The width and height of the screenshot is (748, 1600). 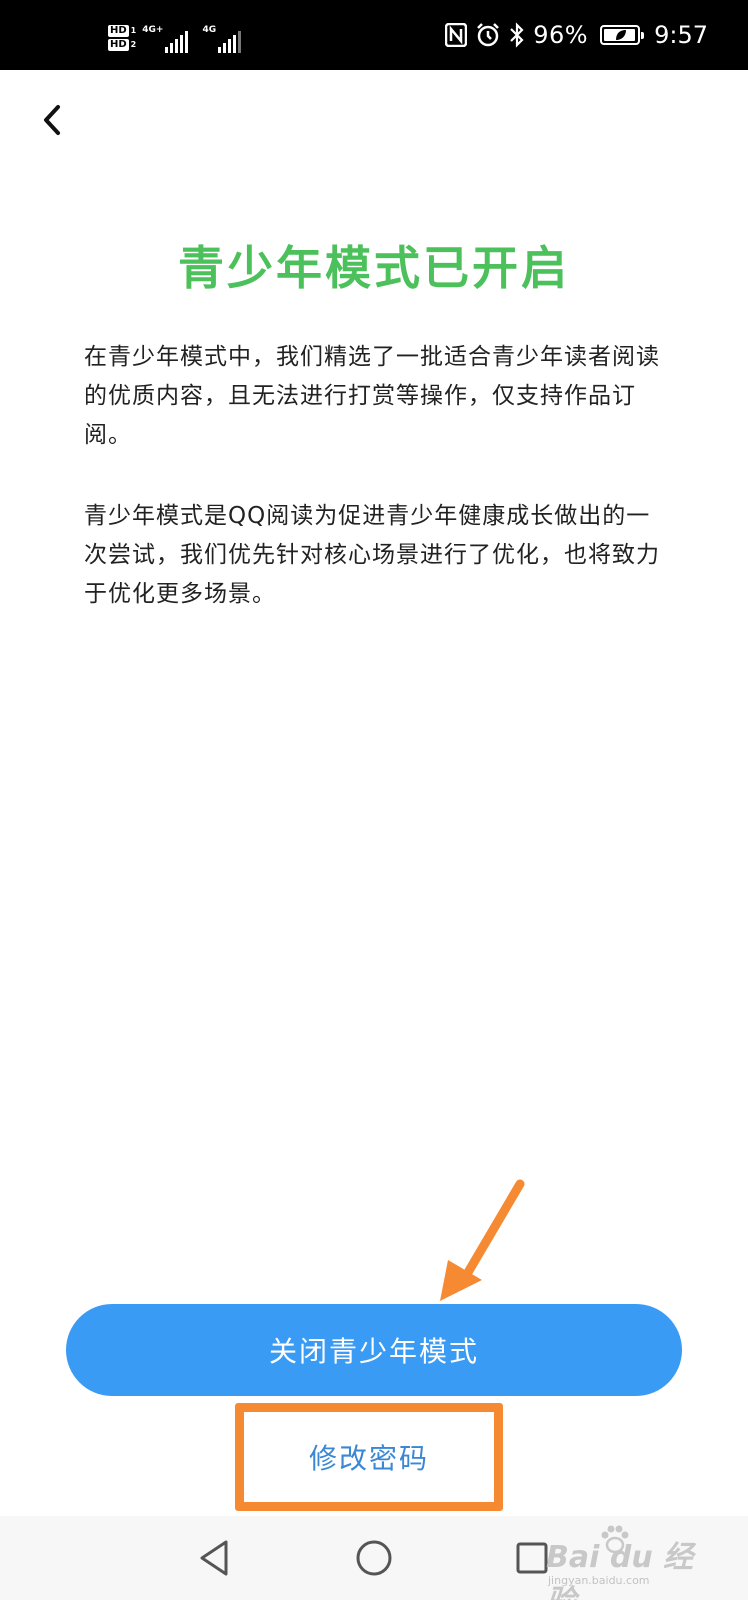 What do you see at coordinates (374, 268) in the screenshot?
I see `page-title: 青少年模式已开启` at bounding box center [374, 268].